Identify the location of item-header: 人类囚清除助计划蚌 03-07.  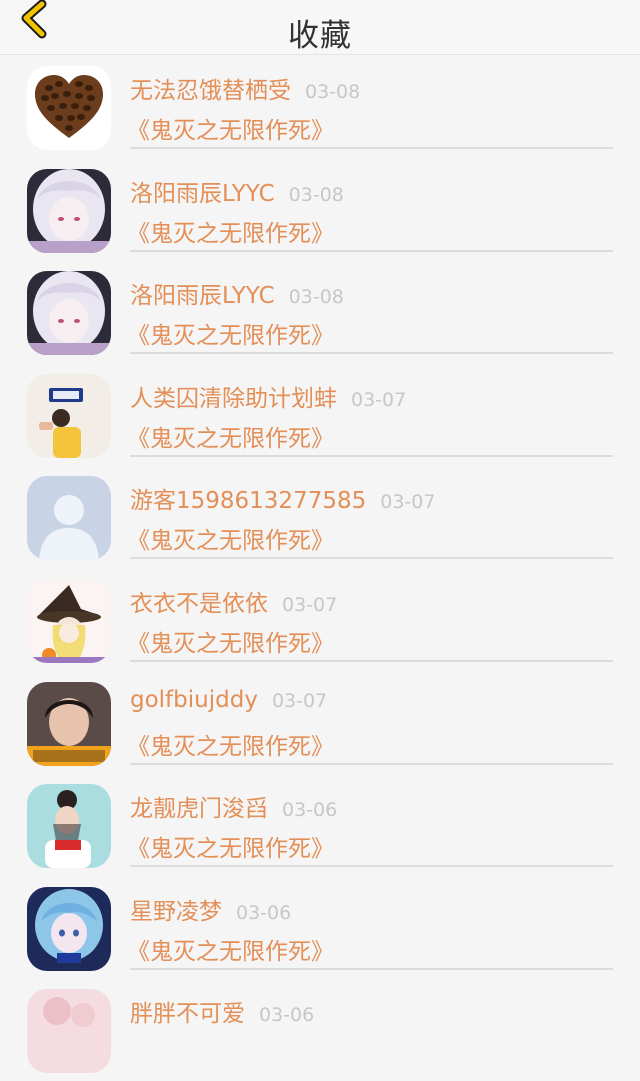
(268, 396).